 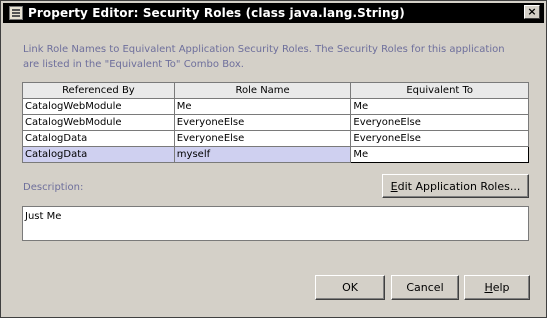 I want to click on column-header-equivalent-to: Equivalent To, so click(x=439, y=90).